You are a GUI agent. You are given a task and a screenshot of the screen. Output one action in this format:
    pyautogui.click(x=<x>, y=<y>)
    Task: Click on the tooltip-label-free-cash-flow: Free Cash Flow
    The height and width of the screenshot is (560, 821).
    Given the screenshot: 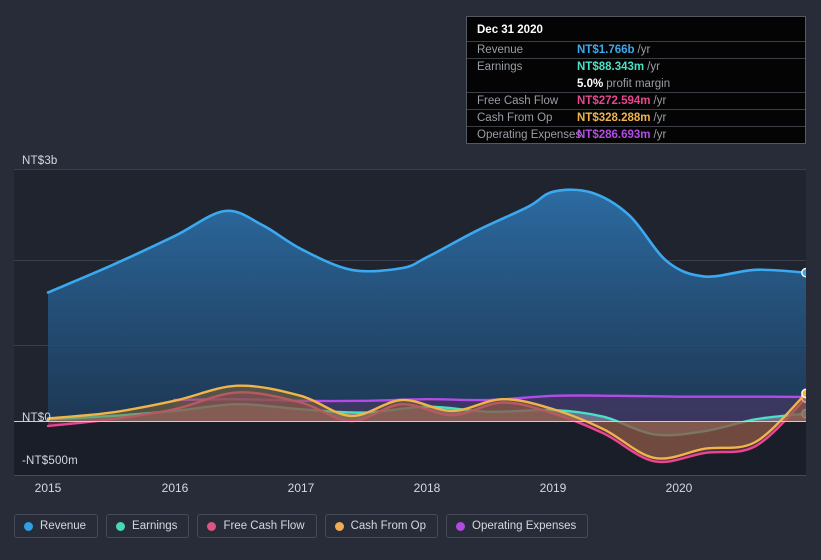 What is the action you would take?
    pyautogui.click(x=518, y=101)
    